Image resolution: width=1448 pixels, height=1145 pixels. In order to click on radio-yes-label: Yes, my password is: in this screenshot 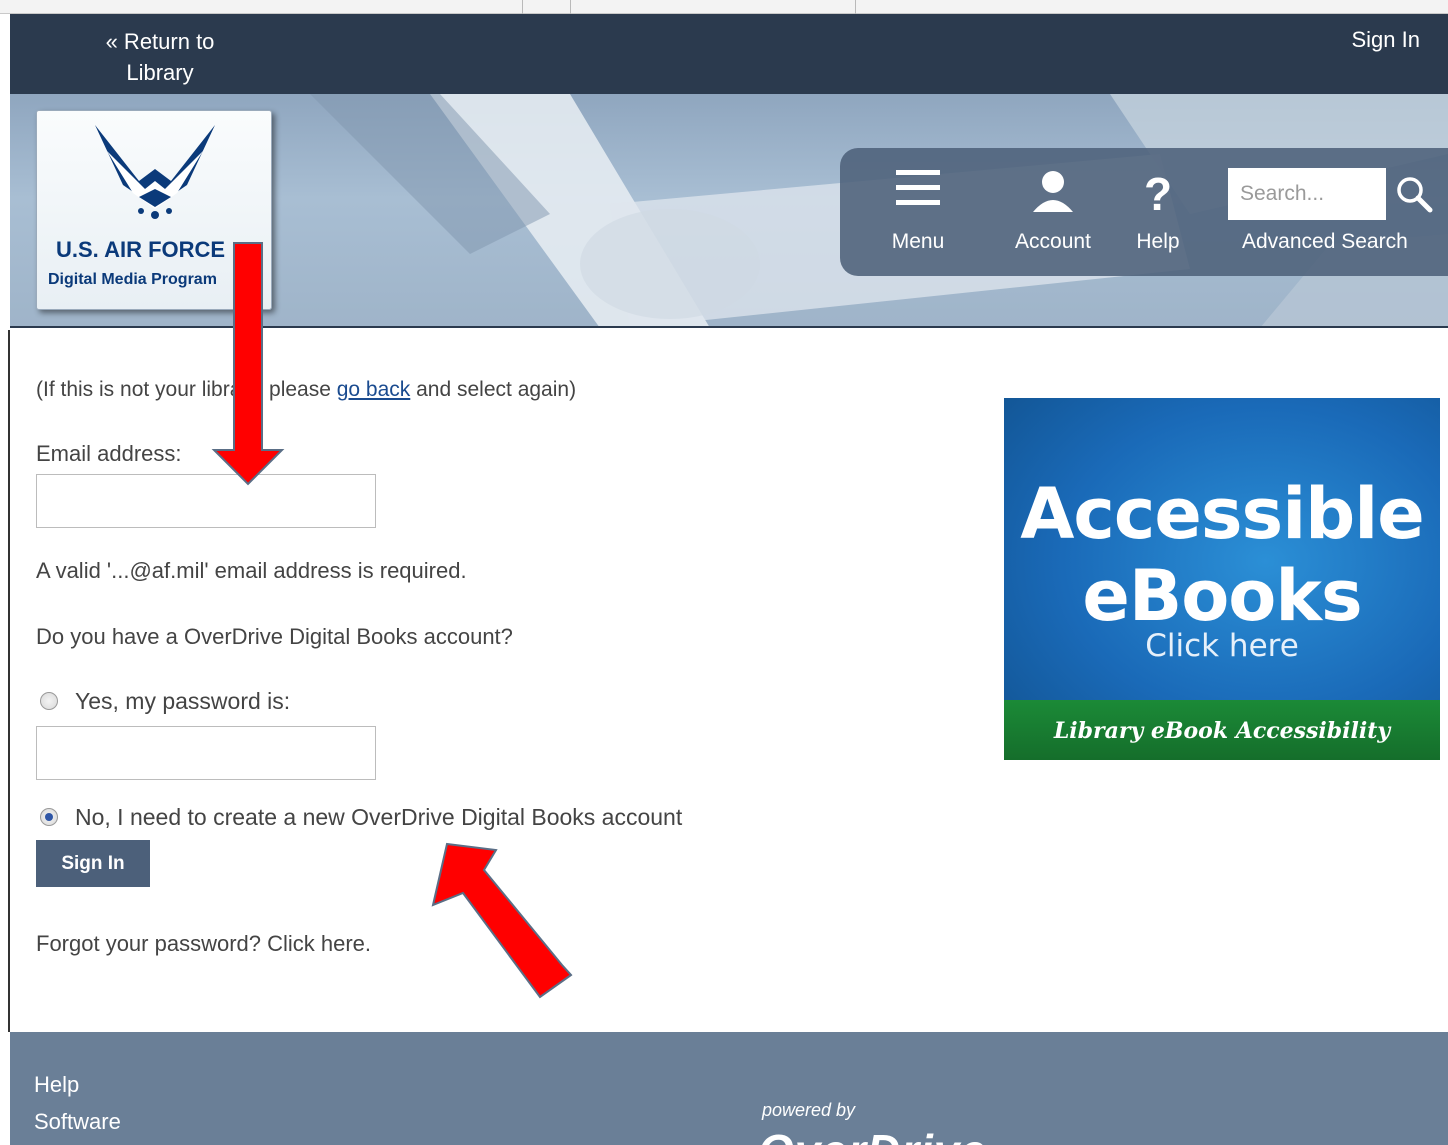, I will do `click(183, 701)`.